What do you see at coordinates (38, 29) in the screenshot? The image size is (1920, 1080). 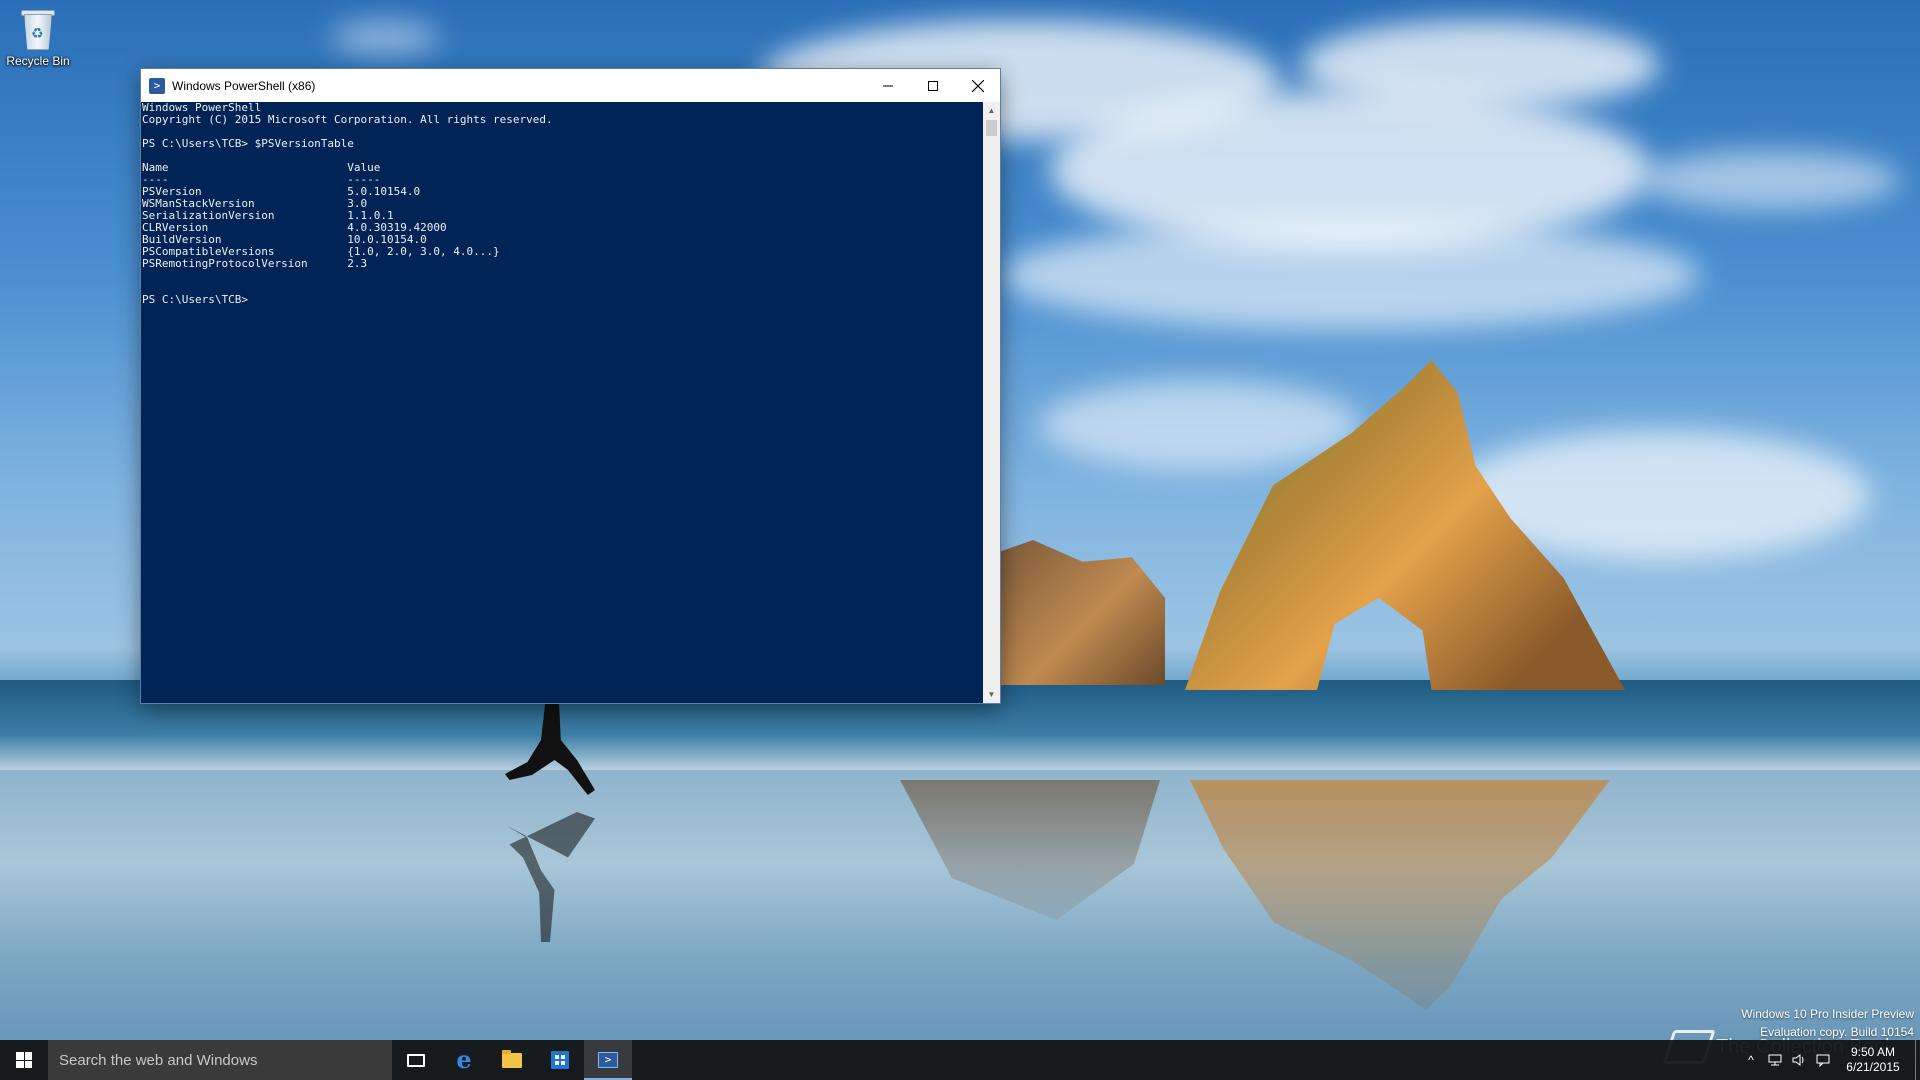 I see `recycle-bin-icon: ♻` at bounding box center [38, 29].